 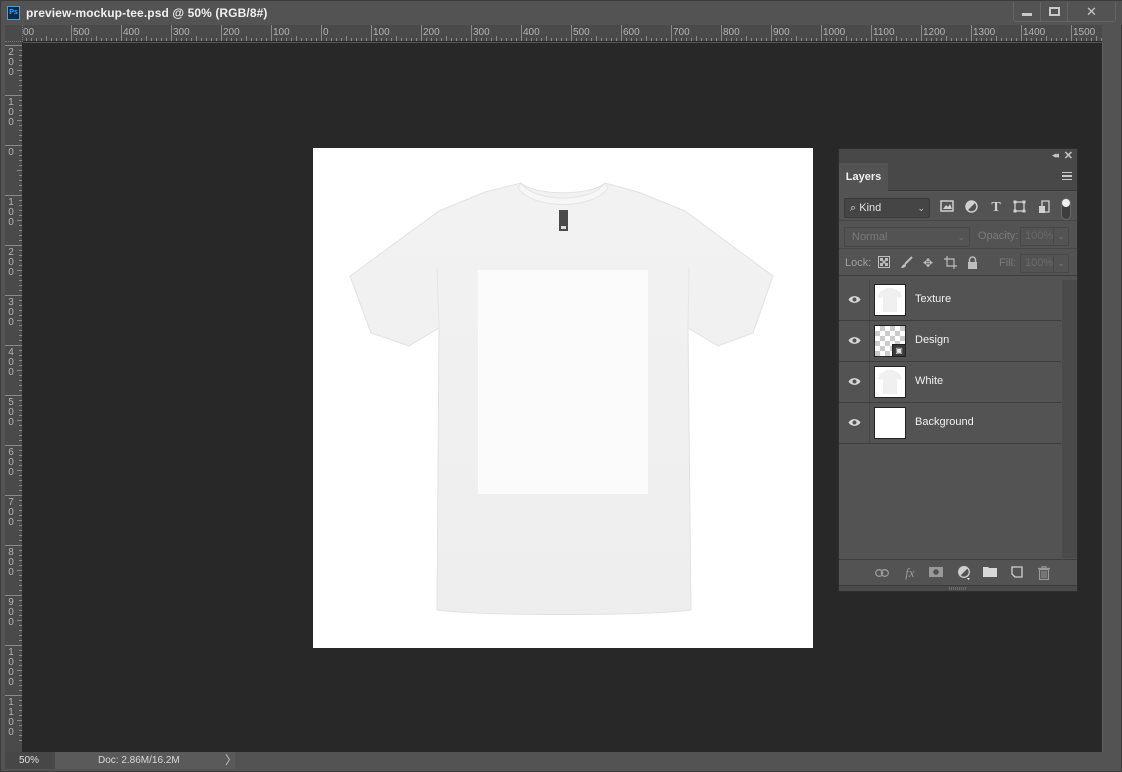 What do you see at coordinates (1054, 11) in the screenshot?
I see `maximize-button` at bounding box center [1054, 11].